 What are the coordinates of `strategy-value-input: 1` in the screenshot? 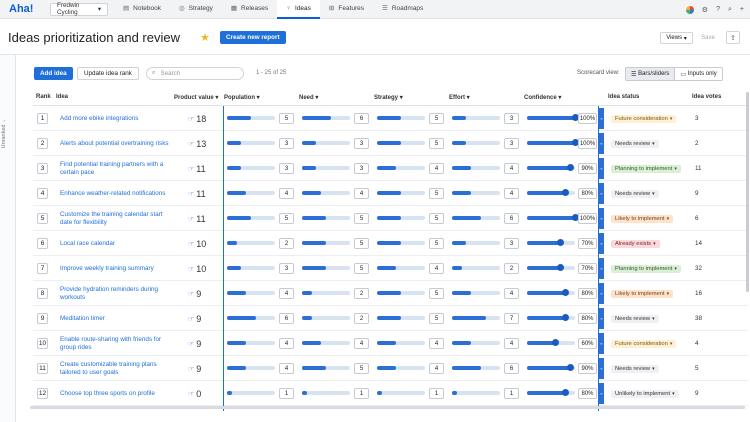 It's located at (436, 393).